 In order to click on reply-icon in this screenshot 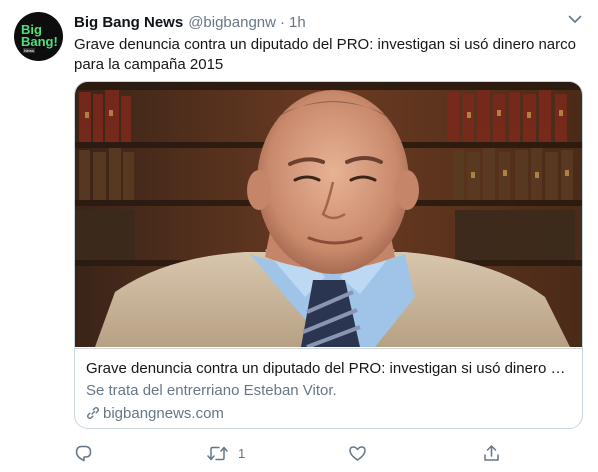, I will do `click(83, 453)`.